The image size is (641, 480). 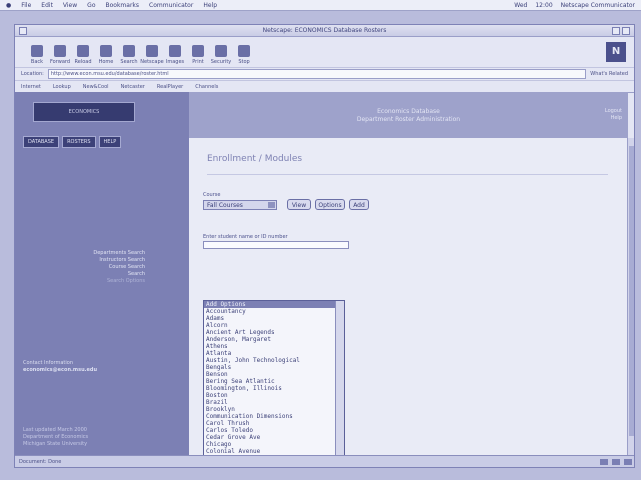 What do you see at coordinates (171, 5) in the screenshot?
I see `menu-communicator: Communicator` at bounding box center [171, 5].